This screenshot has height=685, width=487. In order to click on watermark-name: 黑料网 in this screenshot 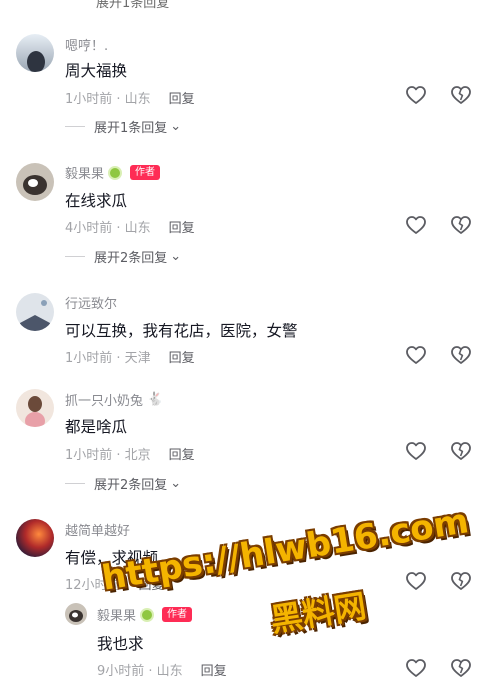, I will do `click(318, 613)`.